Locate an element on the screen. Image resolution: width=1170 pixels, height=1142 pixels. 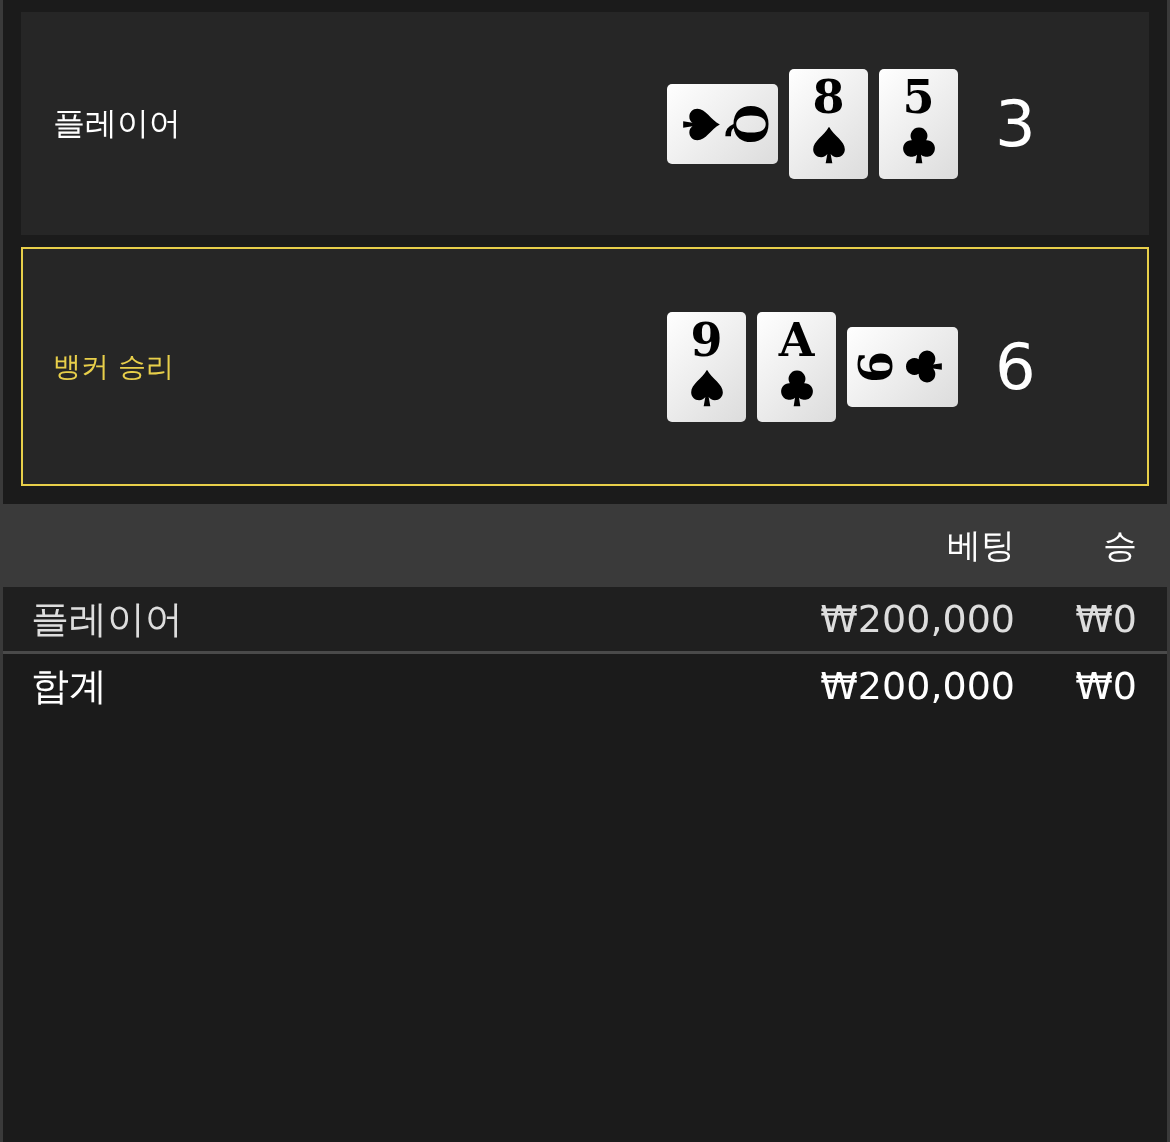
column-header: 베팅 is located at coordinates (980, 545).